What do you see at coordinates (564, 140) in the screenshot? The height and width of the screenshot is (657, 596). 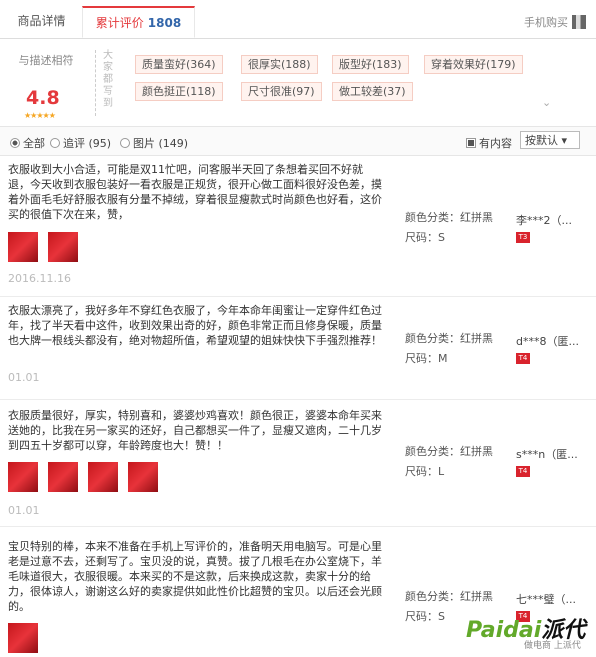 I see `chevron-down-icon: ▾` at bounding box center [564, 140].